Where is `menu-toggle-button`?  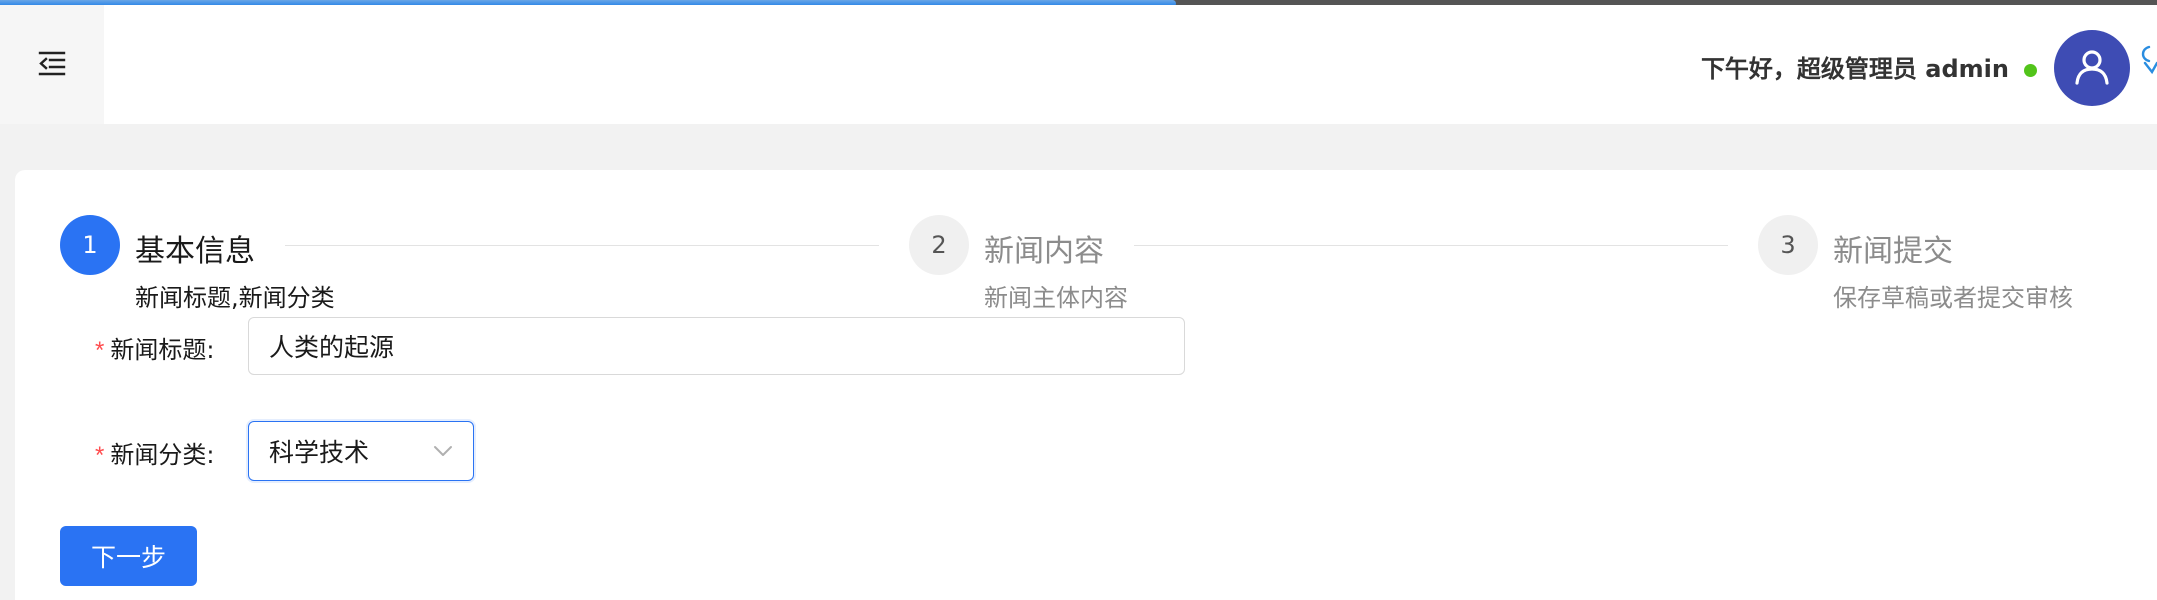
menu-toggle-button is located at coordinates (52, 64).